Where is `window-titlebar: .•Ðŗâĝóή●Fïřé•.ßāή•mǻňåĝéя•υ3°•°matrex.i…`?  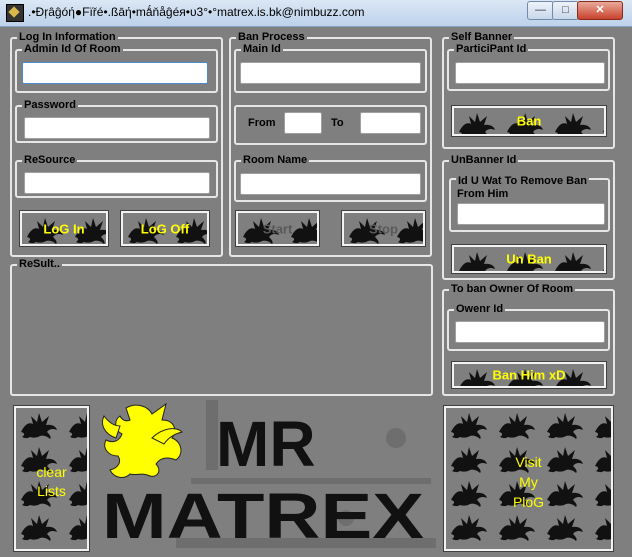 window-titlebar: .•Ðŗâĝóή●Fïřé•.ßāή•mǻňåĝéя•υ3°•°matrex.i… is located at coordinates (316, 13).